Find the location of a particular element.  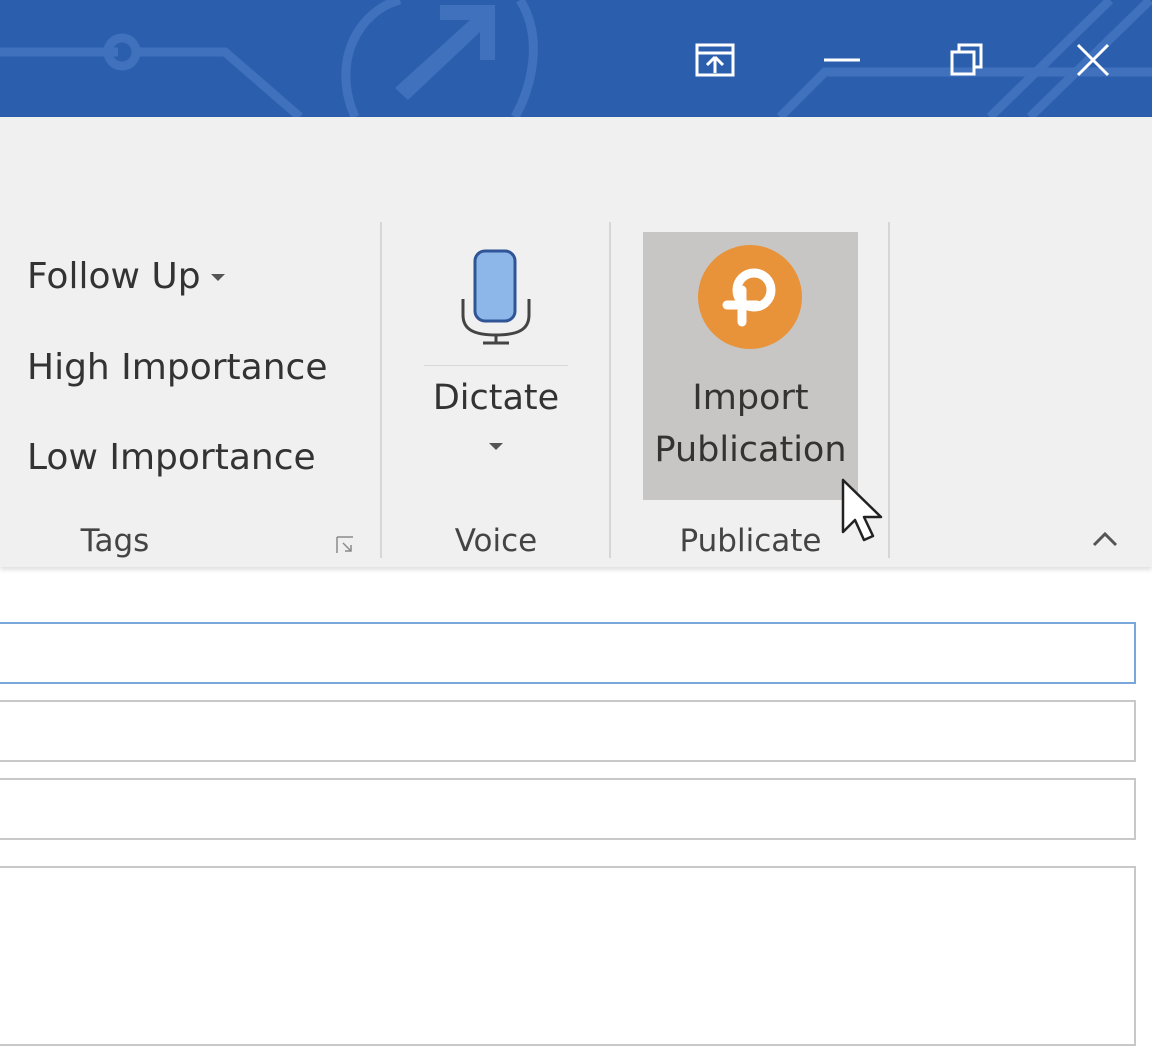

import-label-line1: Import is located at coordinates (750, 398).